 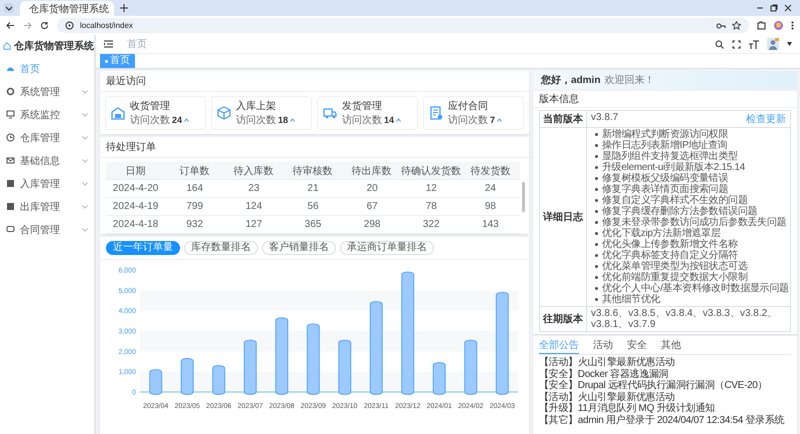 I want to click on table-cell-text: 20, so click(x=372, y=188).